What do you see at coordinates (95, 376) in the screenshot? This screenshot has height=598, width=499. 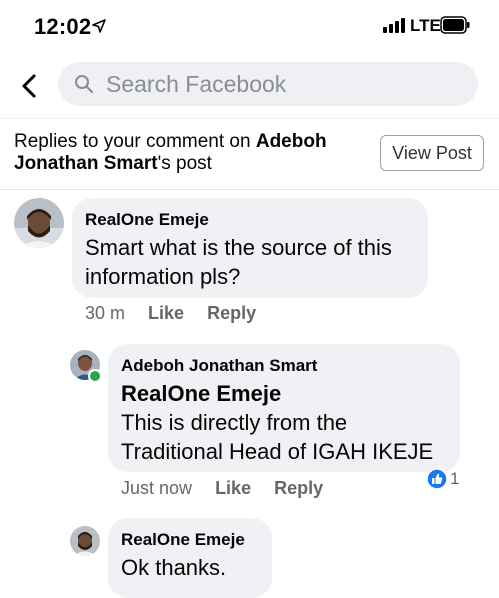 I see `online-status-dot` at bounding box center [95, 376].